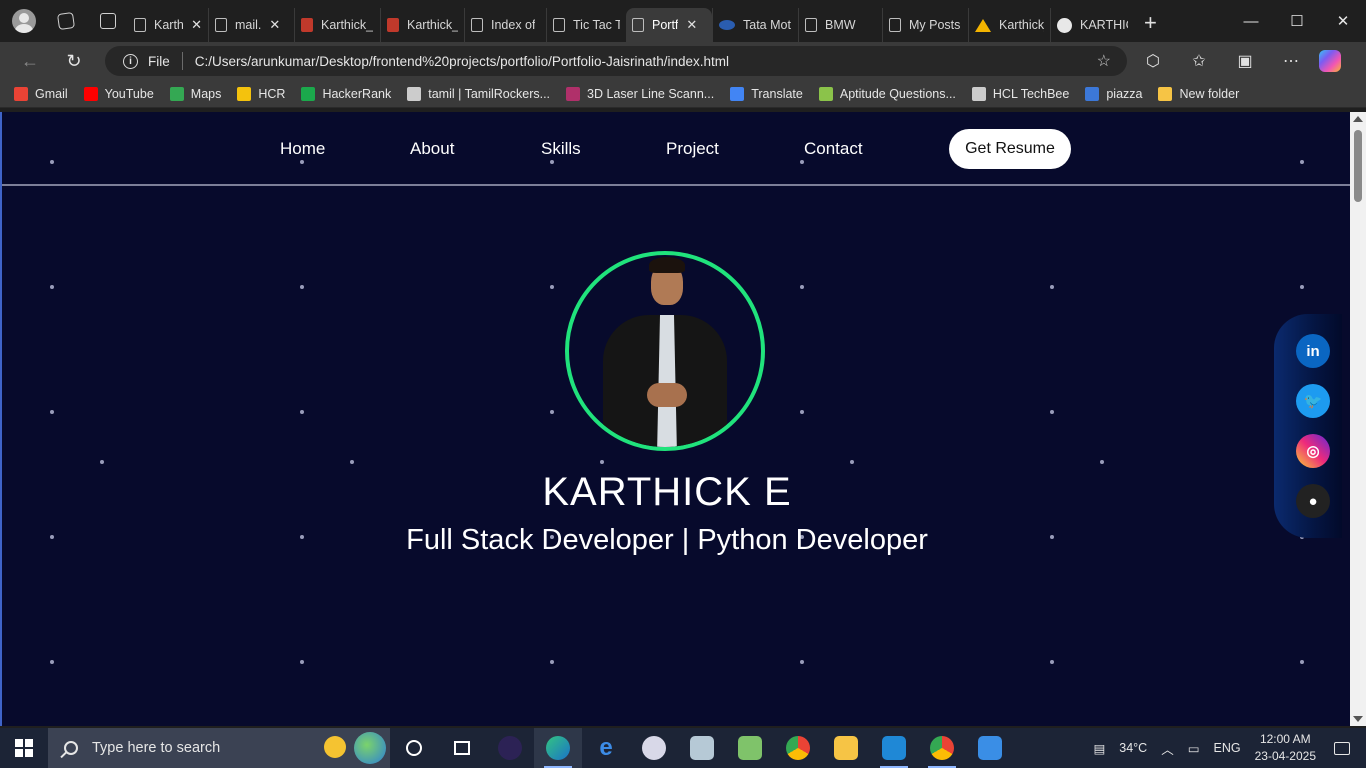 The height and width of the screenshot is (768, 1366). Describe the element at coordinates (1358, 419) in the screenshot. I see `page-scrollbar` at that location.